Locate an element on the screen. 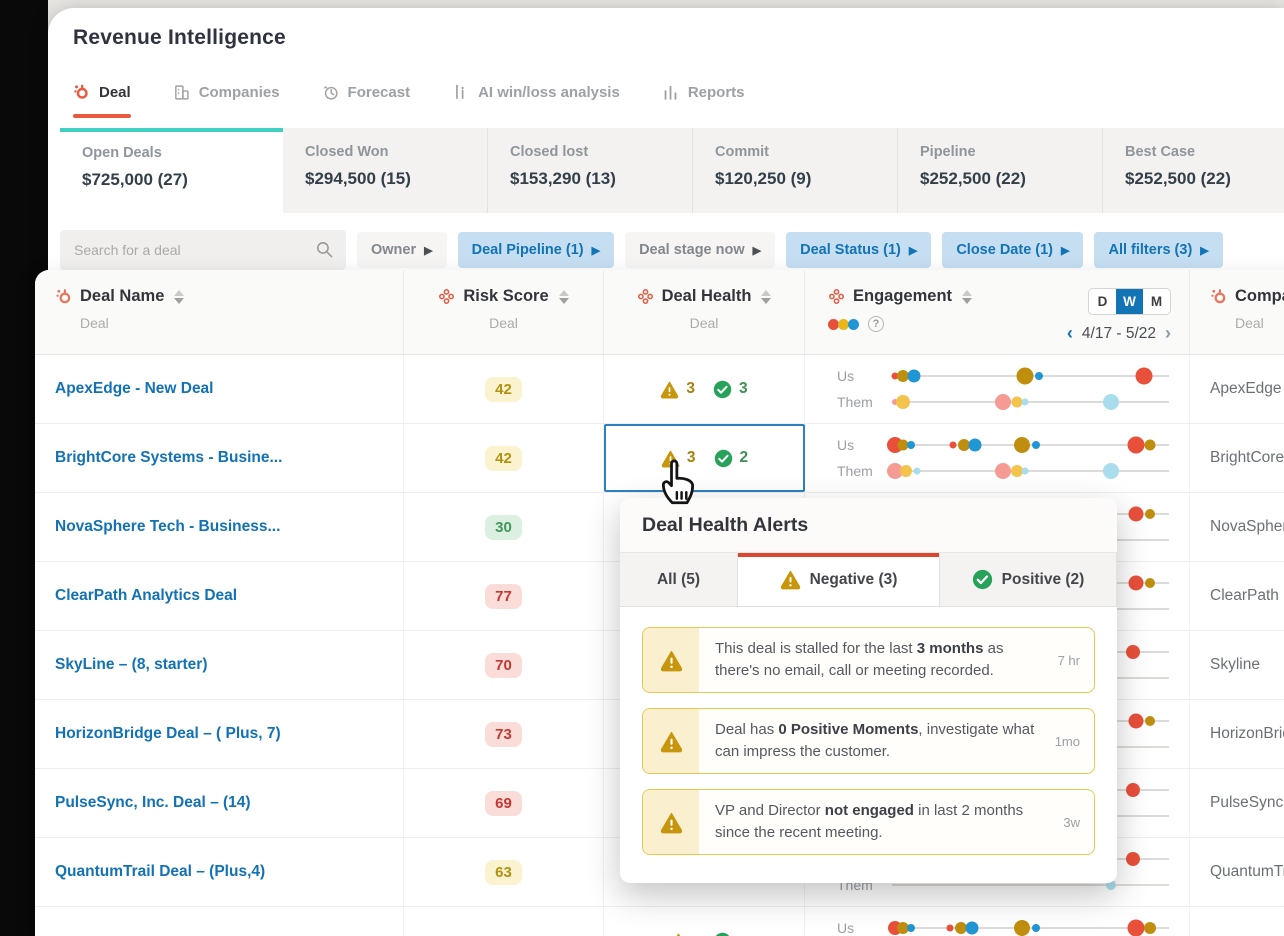  custom-score-icon is located at coordinates (446, 296).